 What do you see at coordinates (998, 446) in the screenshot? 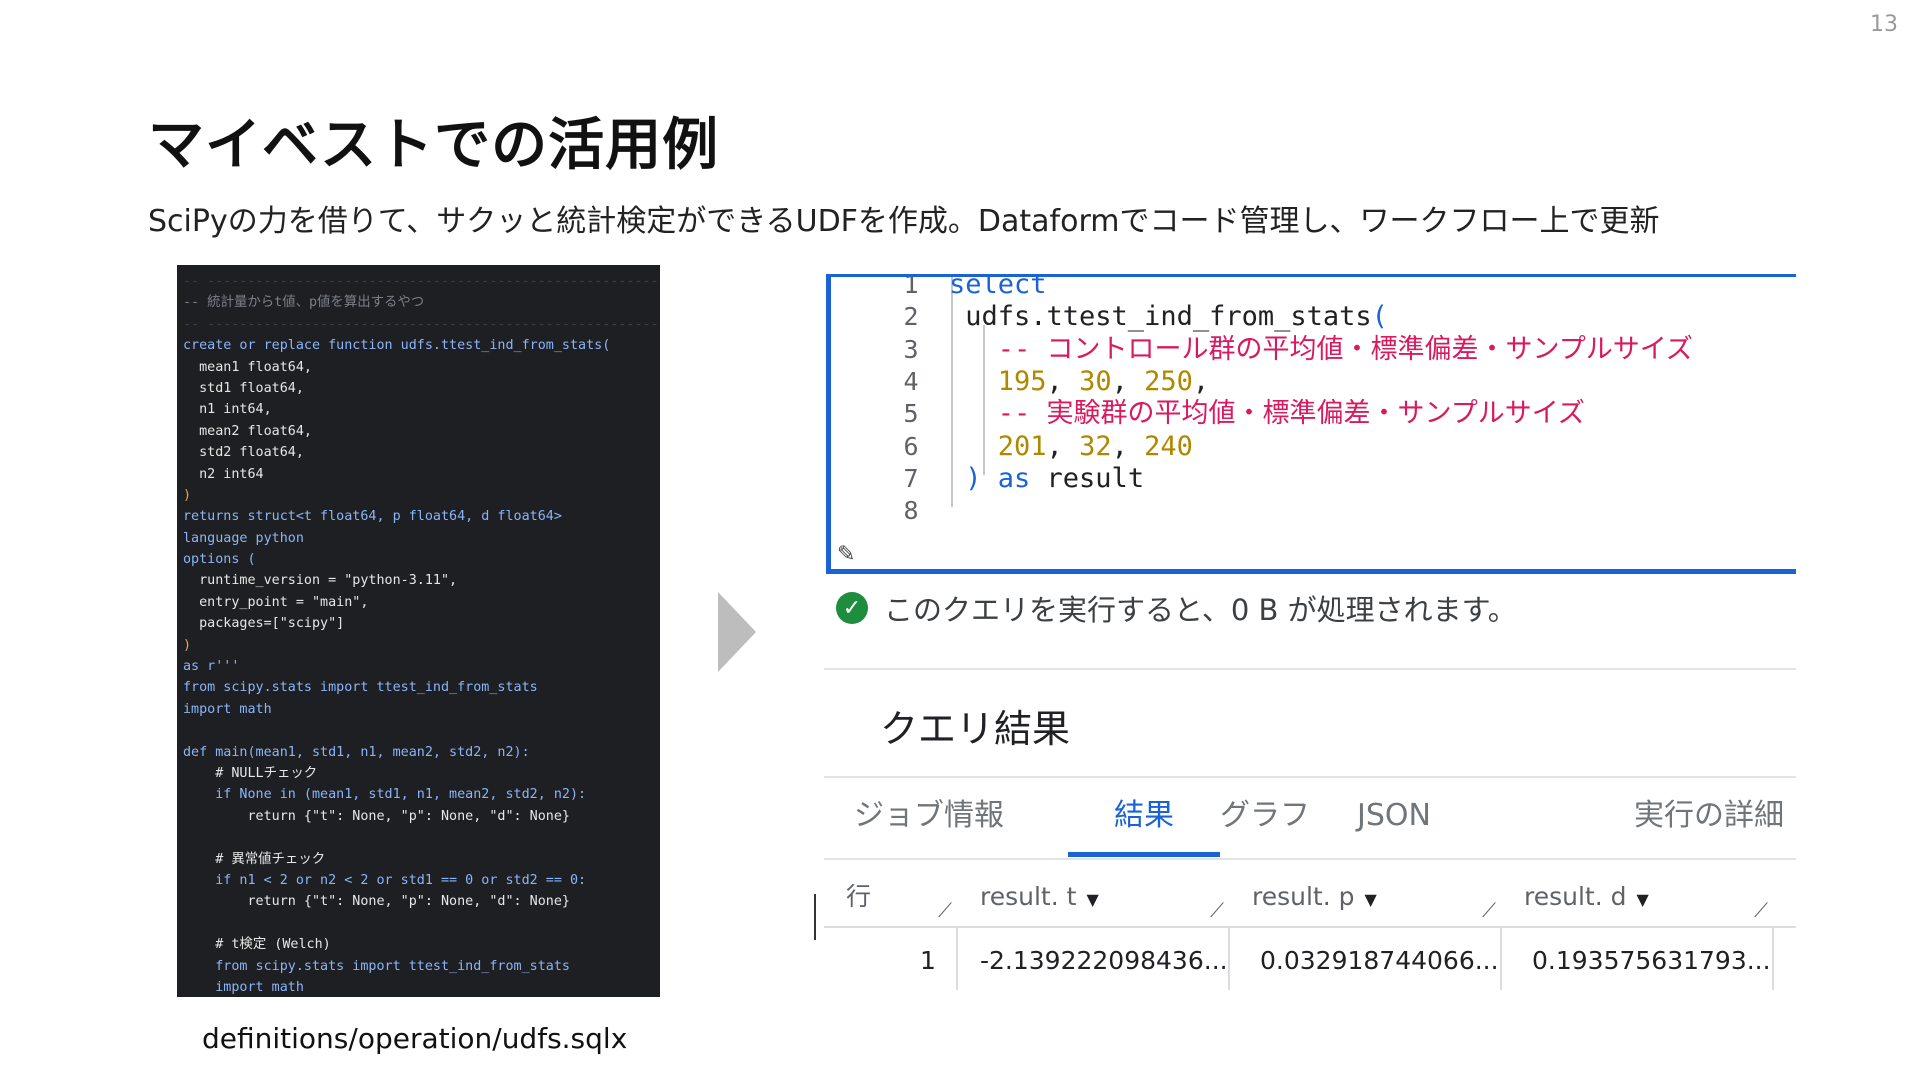
I see `code-token: 201` at bounding box center [998, 446].